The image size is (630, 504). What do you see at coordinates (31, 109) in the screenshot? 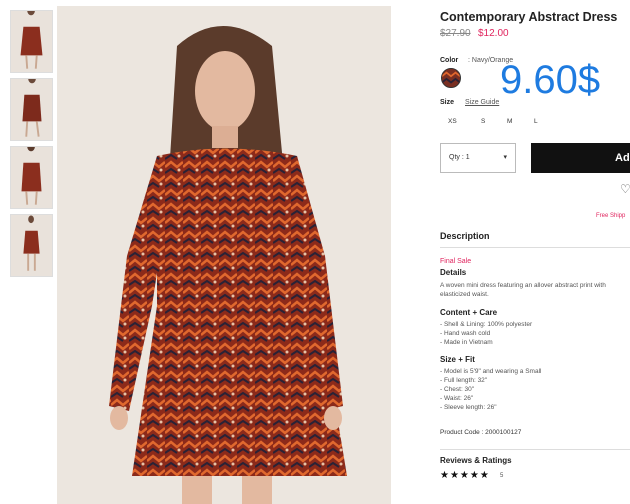
I see `thumbnail-side` at bounding box center [31, 109].